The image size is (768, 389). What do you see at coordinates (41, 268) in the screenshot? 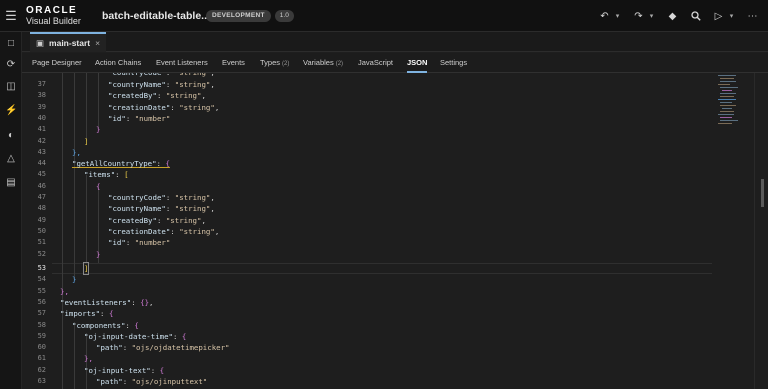
I see `line-number-current: 53` at bounding box center [41, 268].